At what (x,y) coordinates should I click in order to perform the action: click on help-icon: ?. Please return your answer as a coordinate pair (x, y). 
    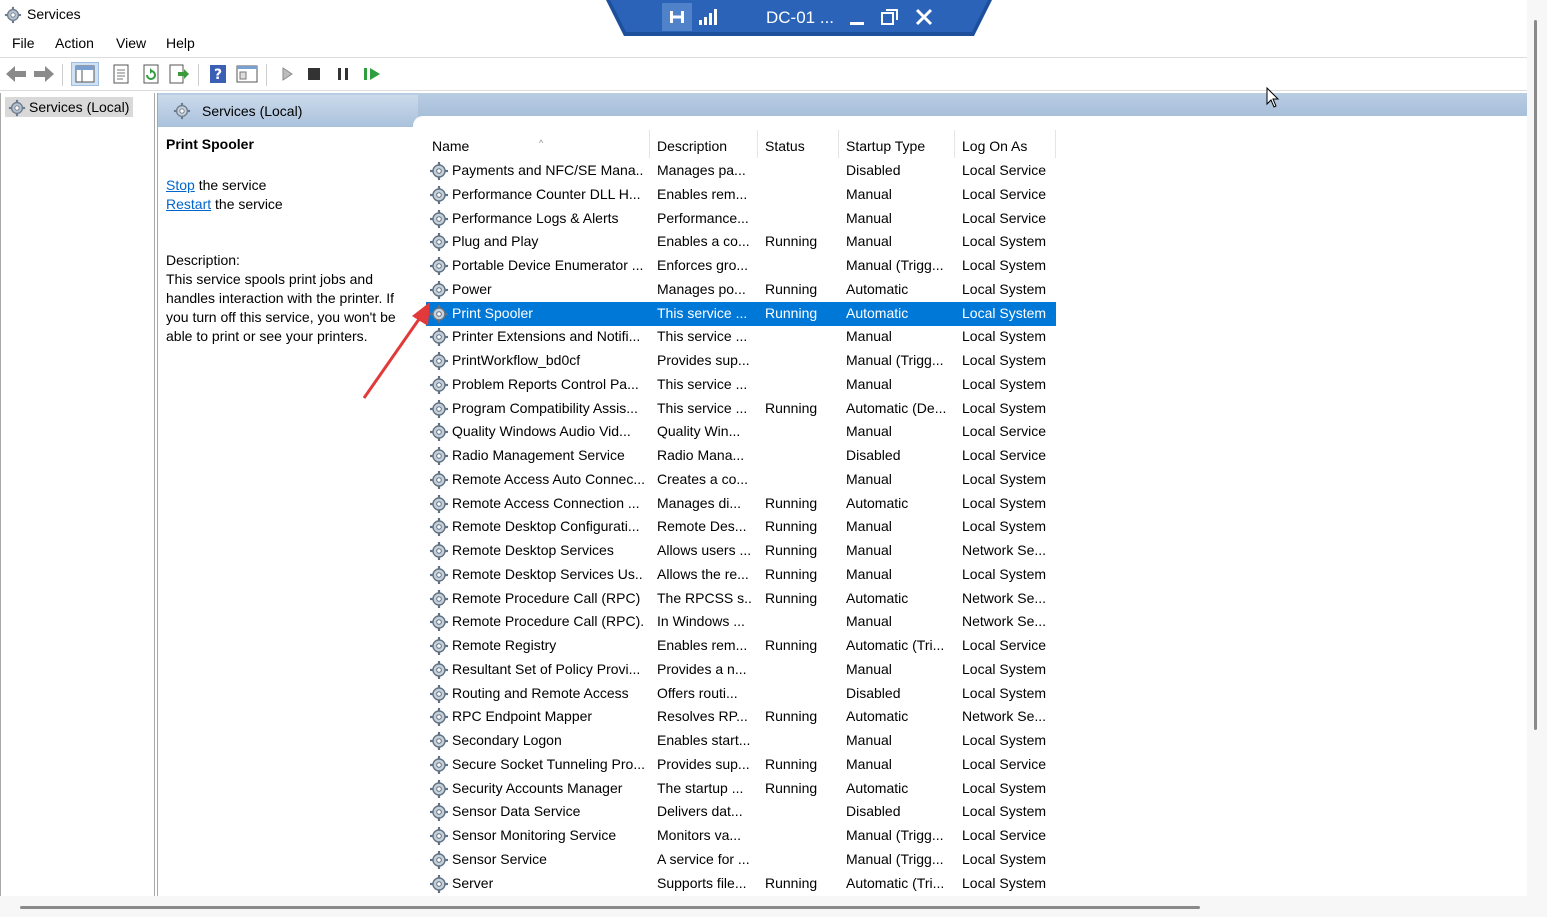
    Looking at the image, I should click on (218, 74).